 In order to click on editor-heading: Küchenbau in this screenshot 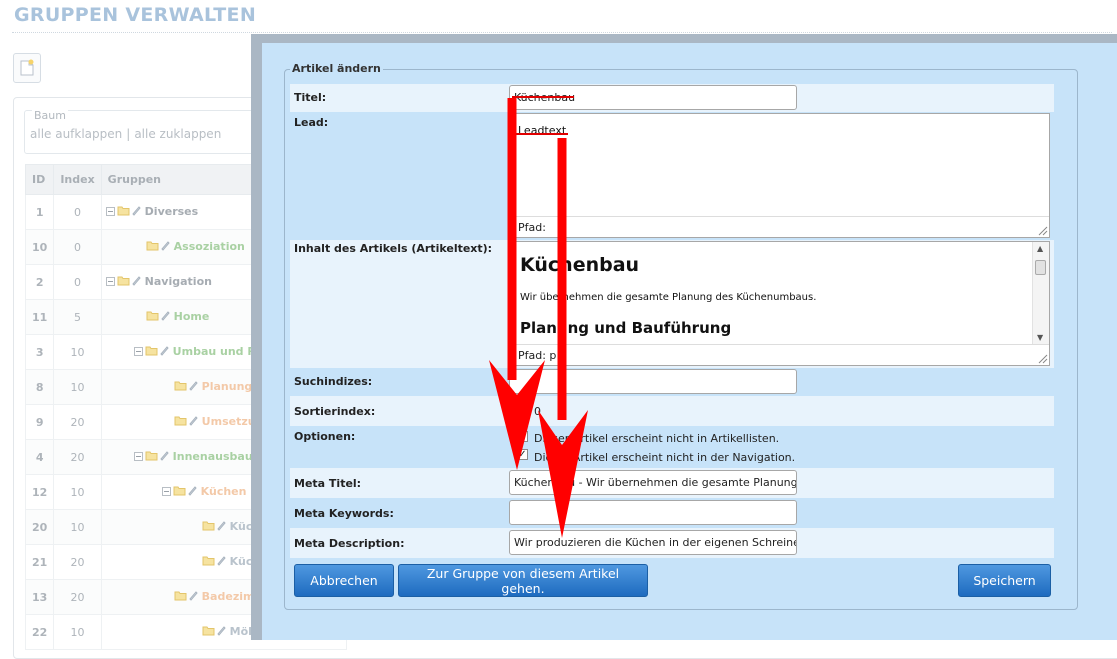, I will do `click(580, 265)`.